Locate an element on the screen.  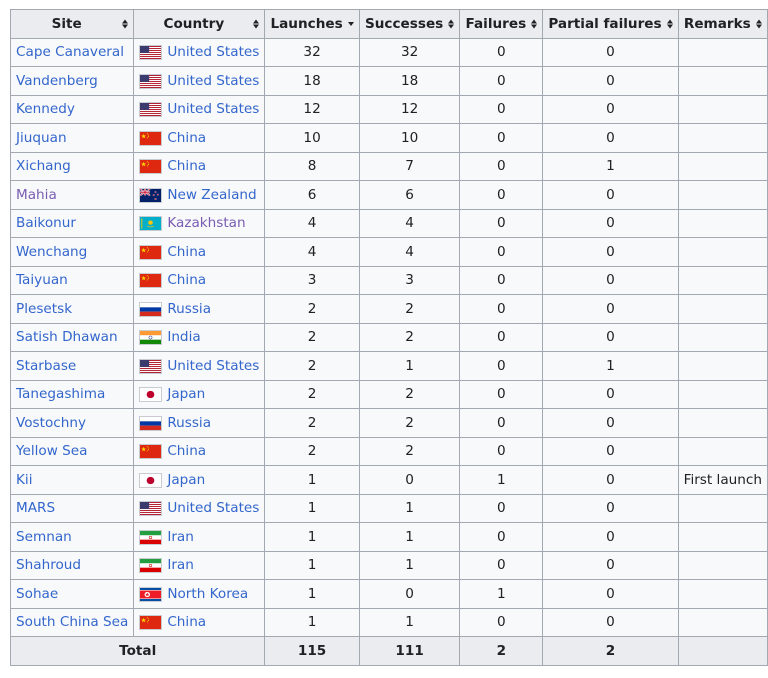
successes-cell: 18 is located at coordinates (409, 81).